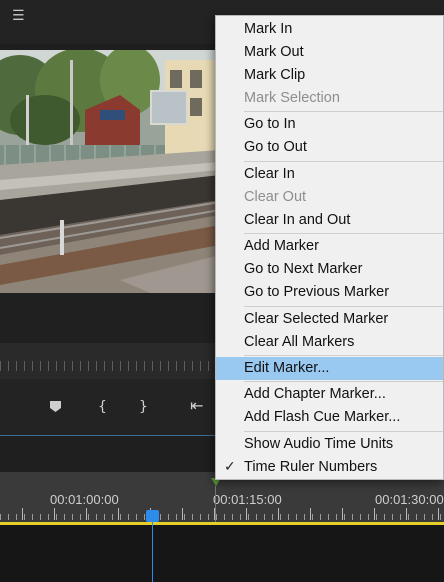 This screenshot has height=582, width=444. What do you see at coordinates (297, 220) in the screenshot?
I see `menu-item-label: Clear In and Out` at bounding box center [297, 220].